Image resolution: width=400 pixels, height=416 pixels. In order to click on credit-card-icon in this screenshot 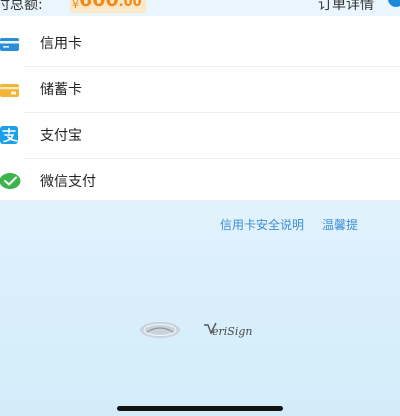, I will do `click(10, 44)`.